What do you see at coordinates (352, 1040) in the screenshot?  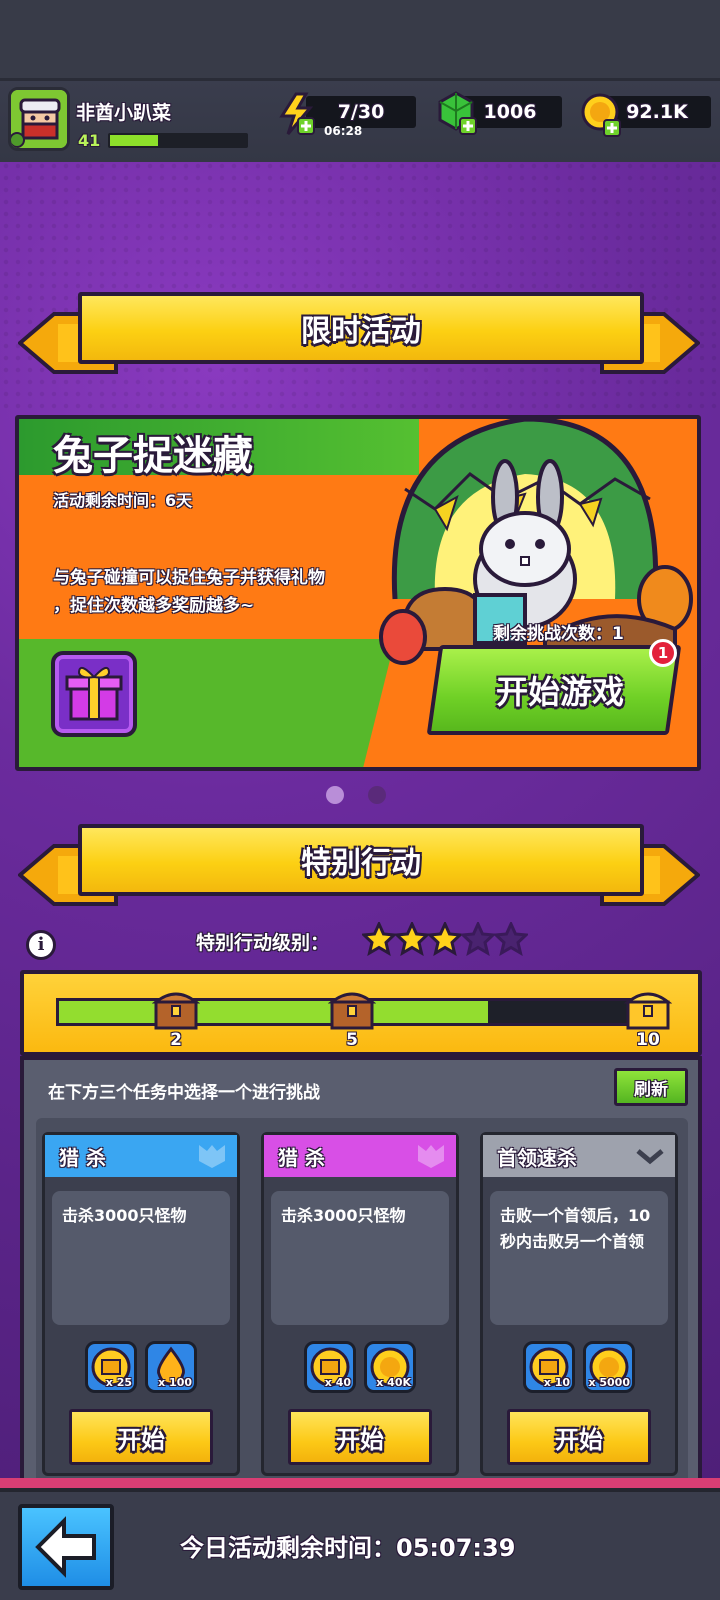 I see `milestone-label: 5` at bounding box center [352, 1040].